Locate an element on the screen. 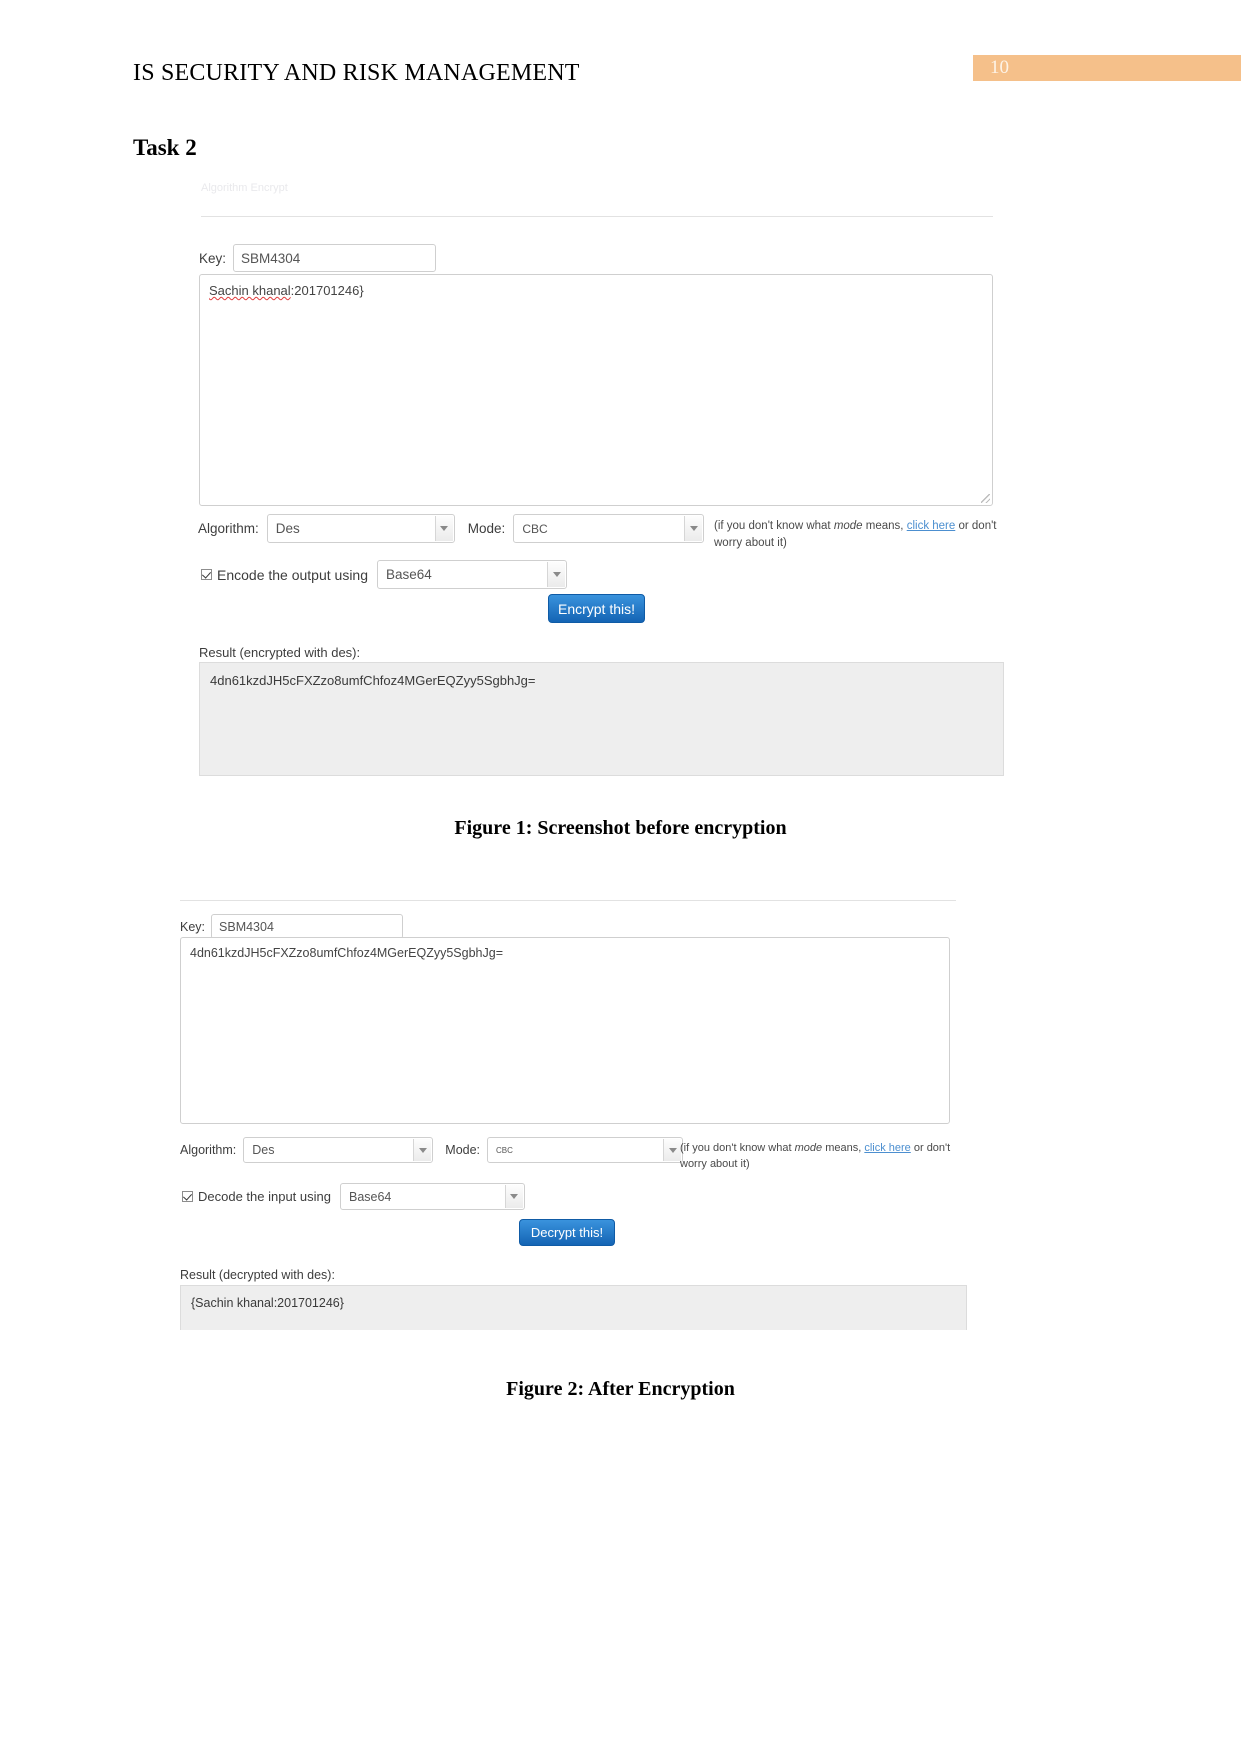 The image size is (1241, 1754). figure2-decode-row: Decode the input using Base64 is located at coordinates (353, 1196).